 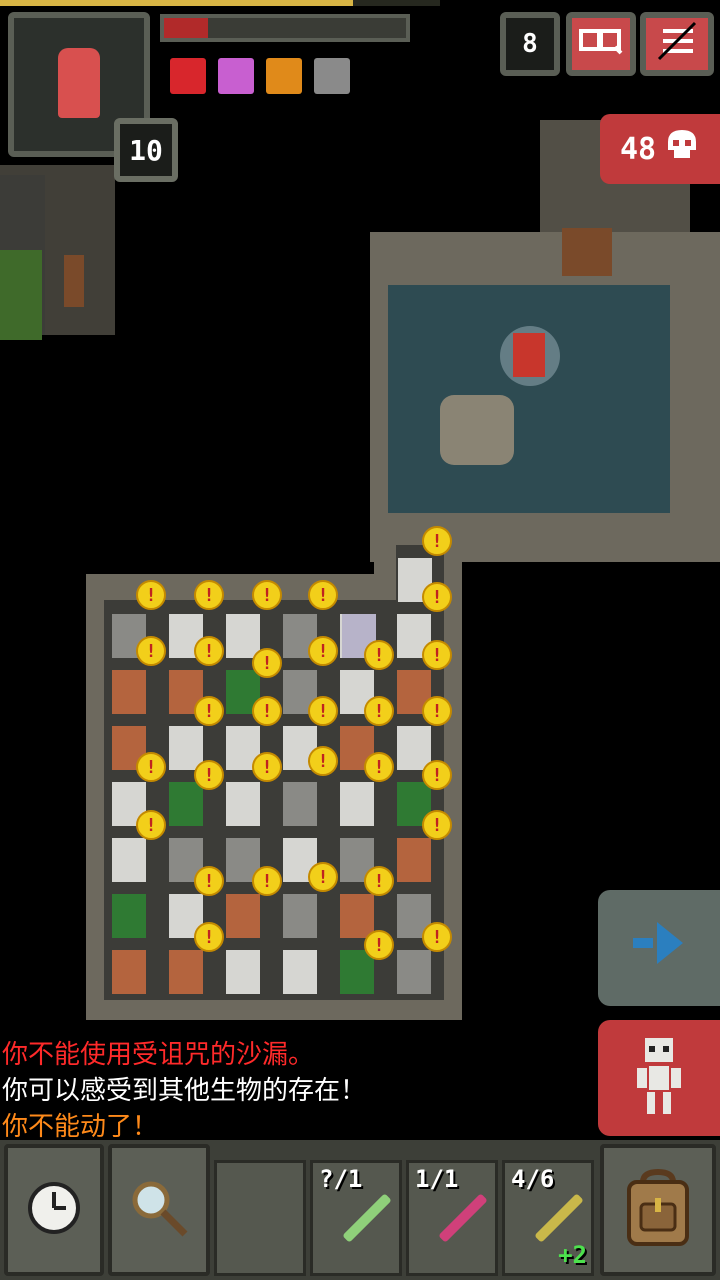 I want to click on journal-button, so click(x=601, y=44).